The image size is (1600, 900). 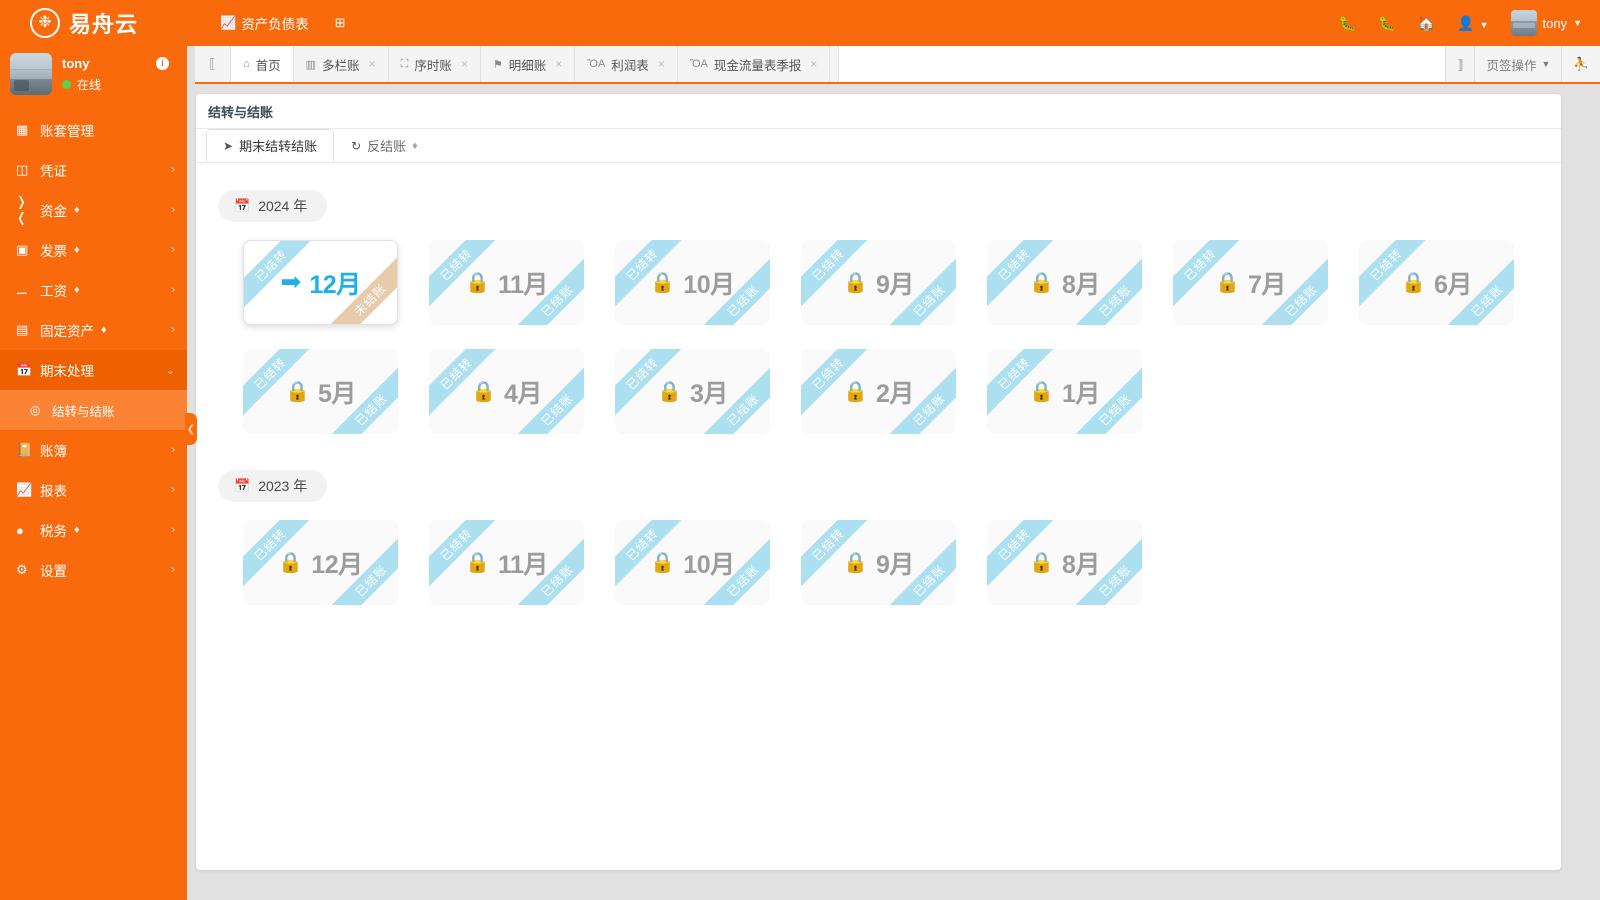 I want to click on sidebar-item-label: 发票, so click(x=53, y=251).